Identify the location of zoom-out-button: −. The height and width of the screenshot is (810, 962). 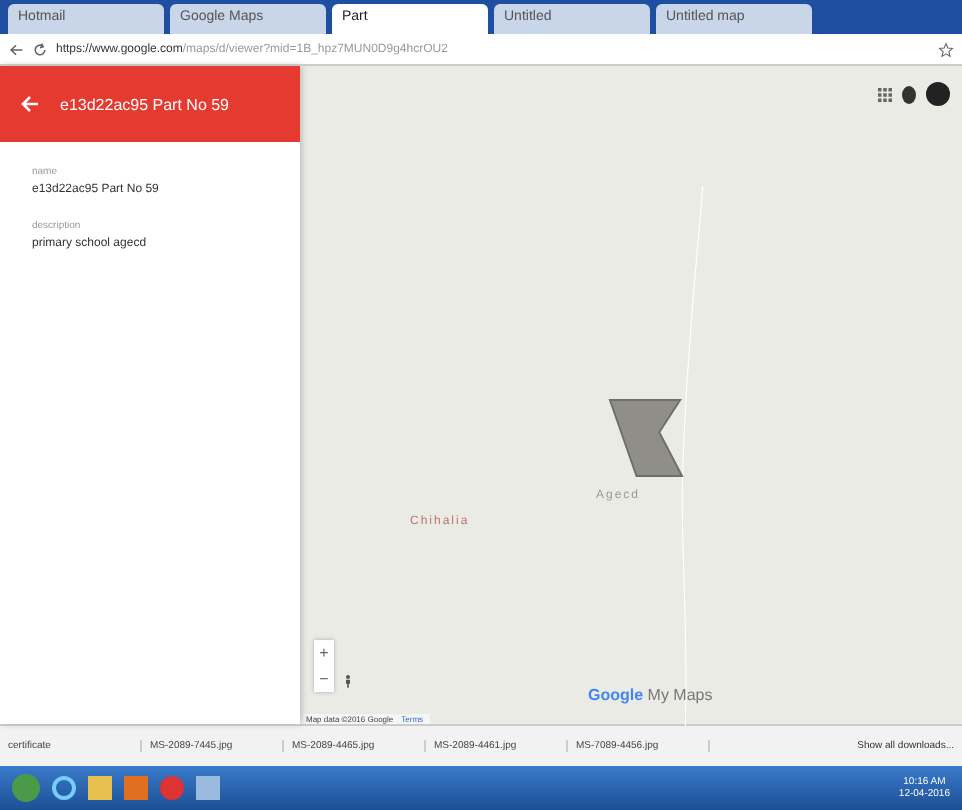
(324, 679).